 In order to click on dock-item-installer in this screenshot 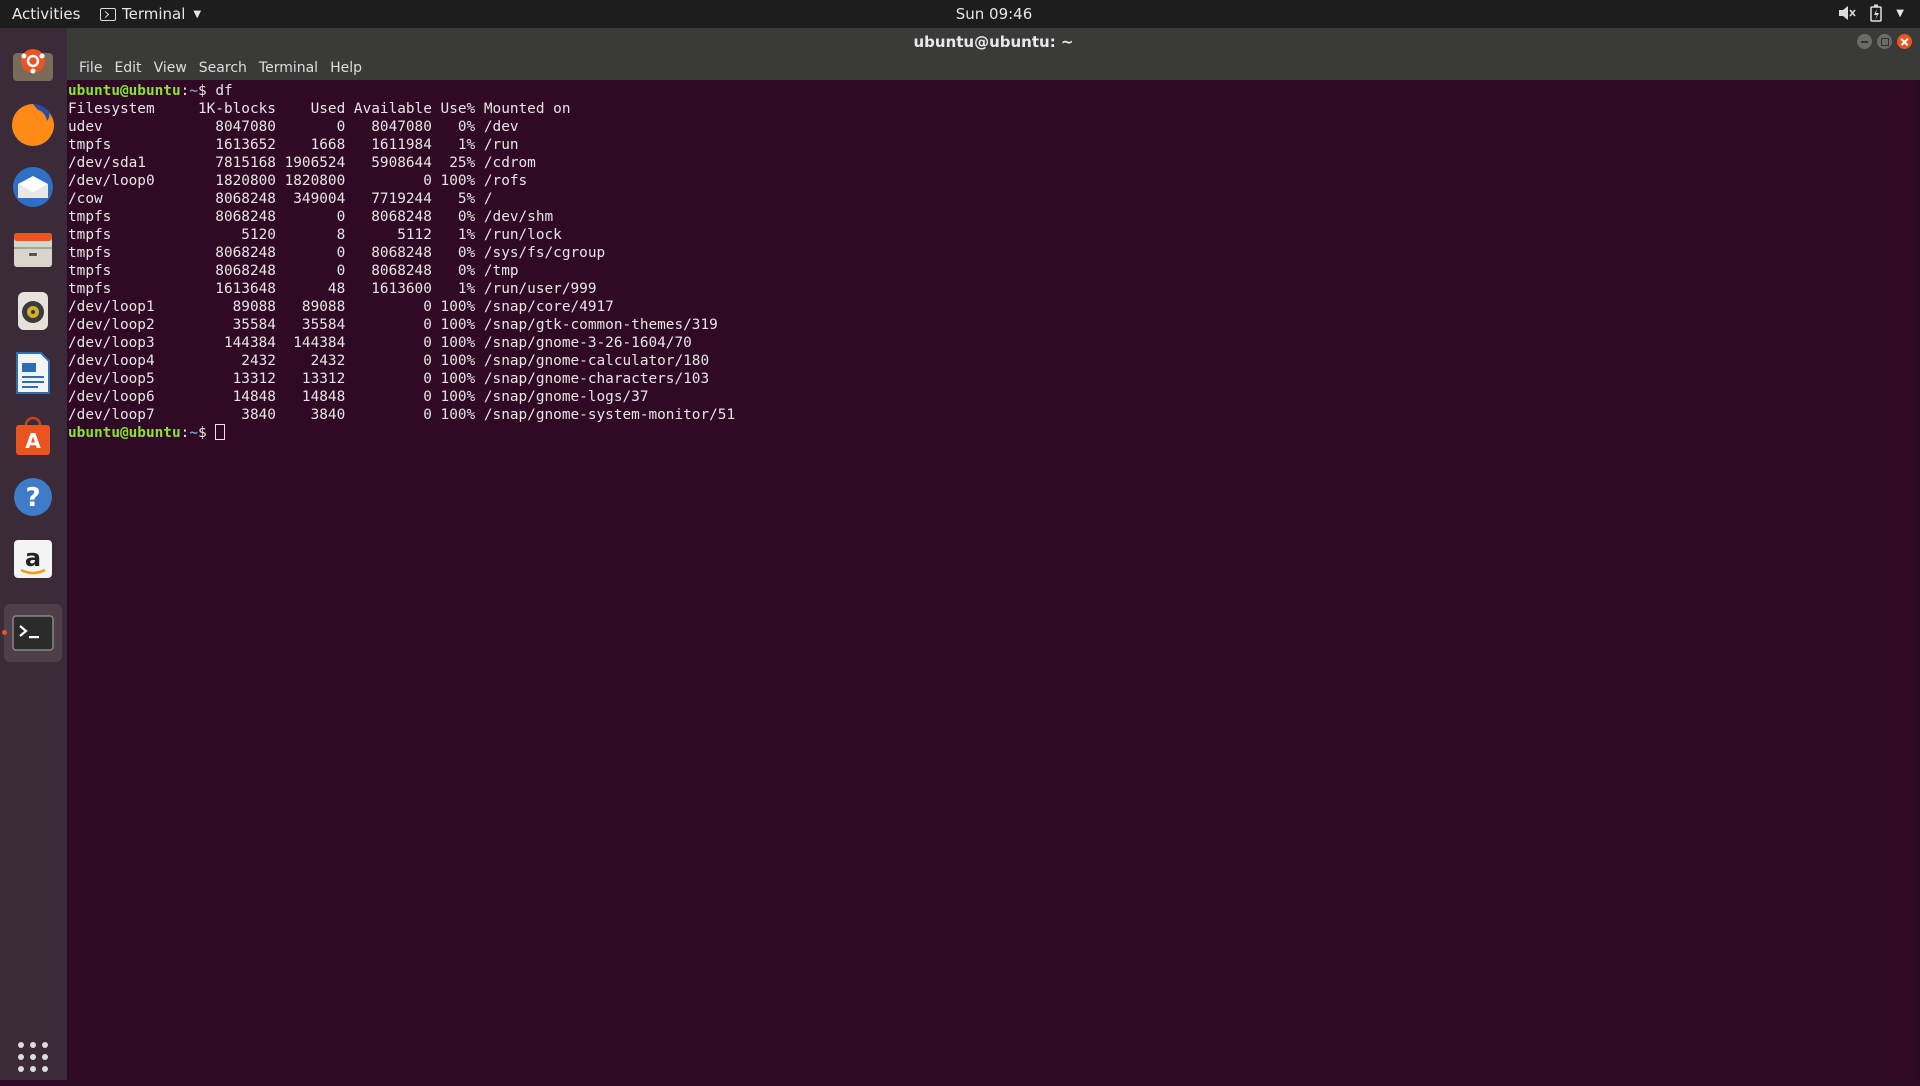, I will do `click(33, 63)`.